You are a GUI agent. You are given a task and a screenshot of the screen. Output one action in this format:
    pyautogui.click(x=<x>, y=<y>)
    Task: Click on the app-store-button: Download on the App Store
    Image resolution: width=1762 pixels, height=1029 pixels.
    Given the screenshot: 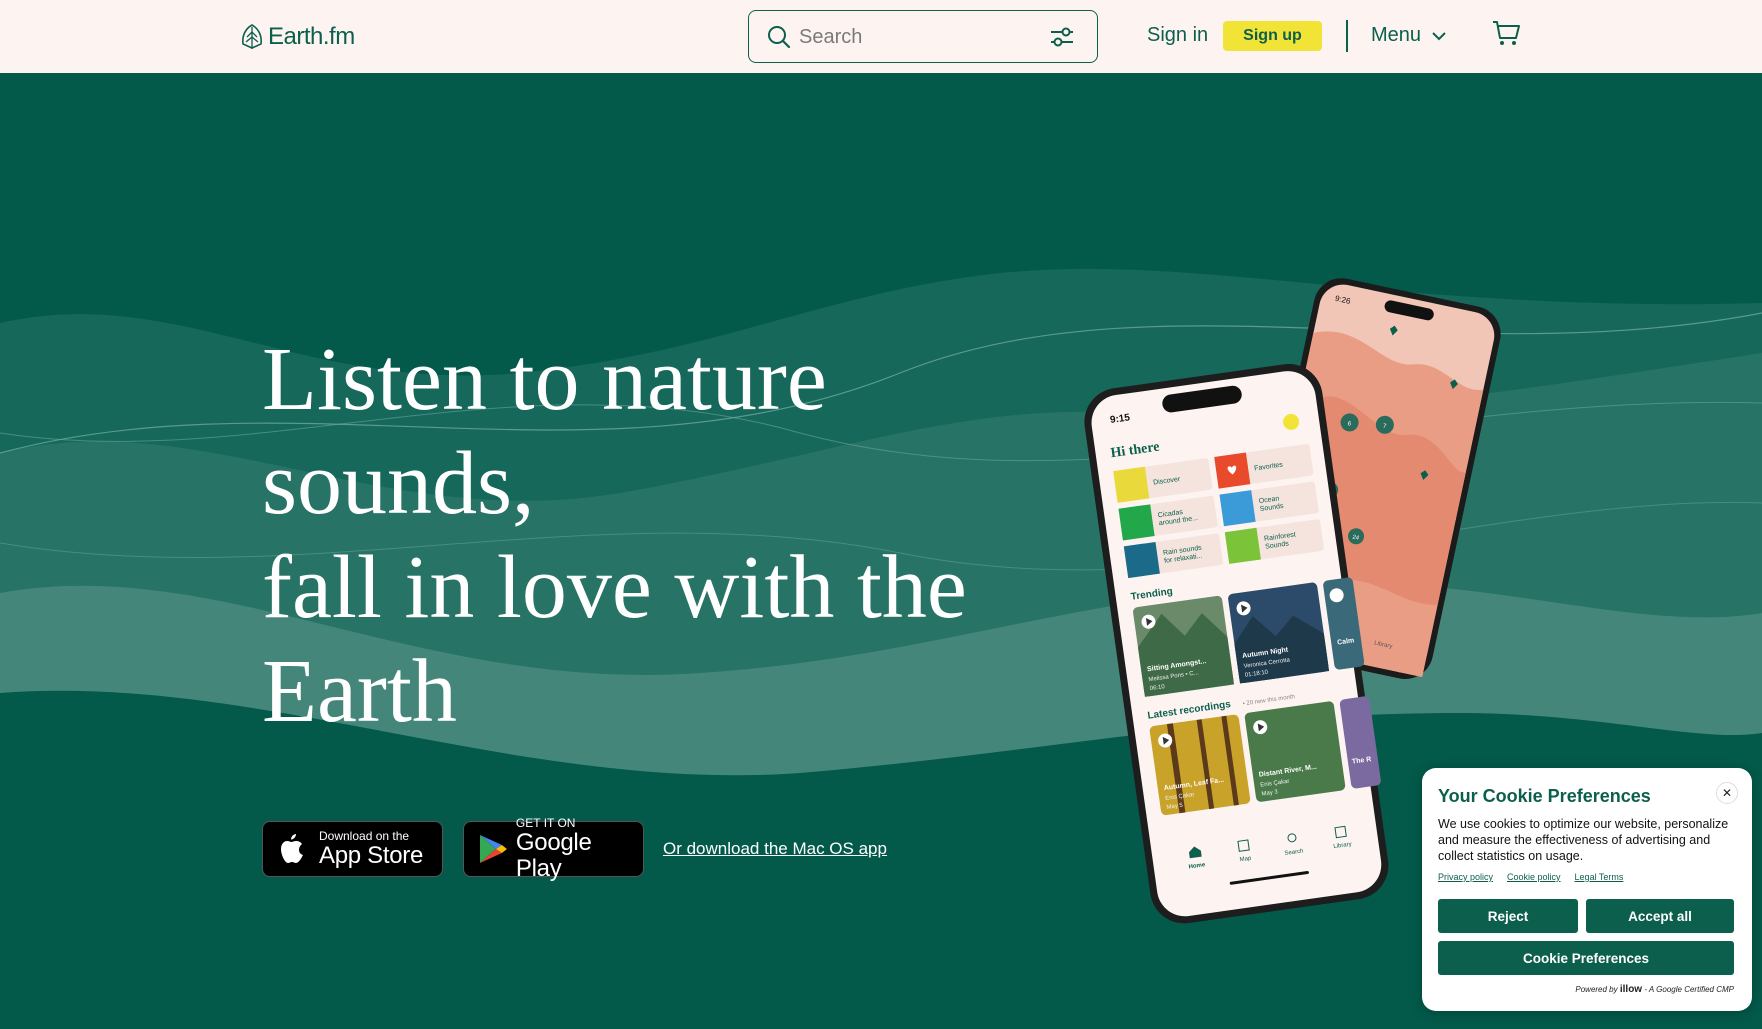 What is the action you would take?
    pyautogui.click(x=352, y=849)
    